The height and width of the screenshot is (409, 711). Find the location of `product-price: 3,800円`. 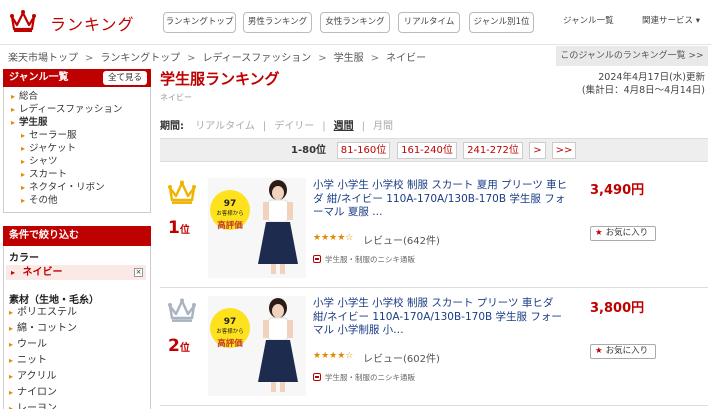

product-price: 3,800円 is located at coordinates (617, 308).